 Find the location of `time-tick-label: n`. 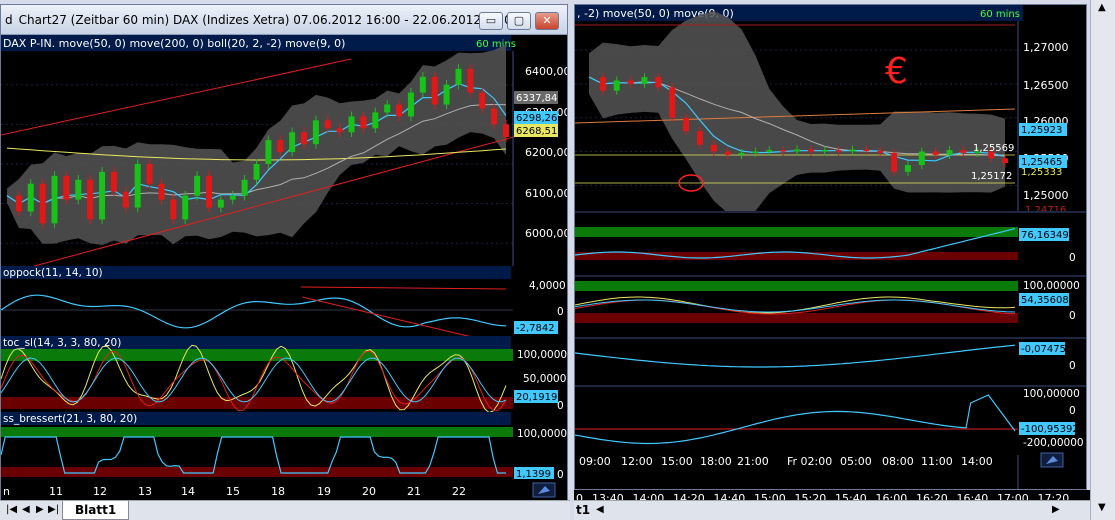

time-tick-label: n is located at coordinates (6, 491).